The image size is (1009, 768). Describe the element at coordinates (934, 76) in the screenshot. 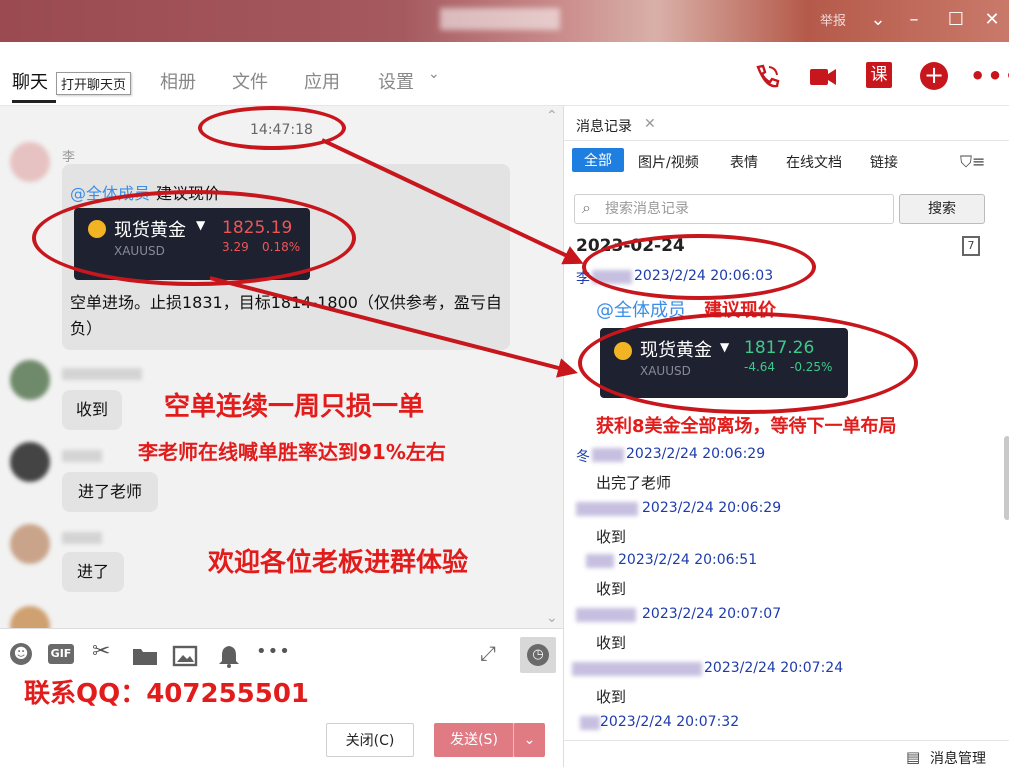

I see `add-icon: +` at that location.